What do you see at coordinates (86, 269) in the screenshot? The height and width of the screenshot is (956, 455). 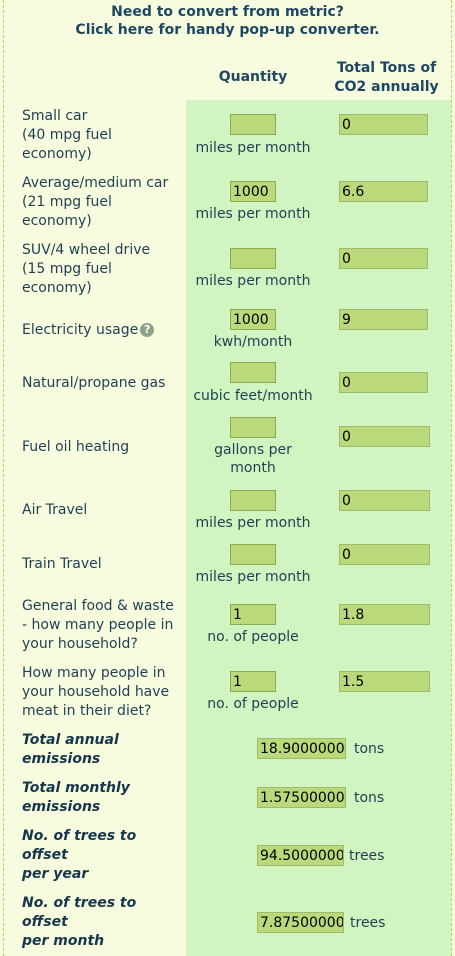 I see `suv-label: SUV/4 wheel drive (15 mpg fuel economy)` at bounding box center [86, 269].